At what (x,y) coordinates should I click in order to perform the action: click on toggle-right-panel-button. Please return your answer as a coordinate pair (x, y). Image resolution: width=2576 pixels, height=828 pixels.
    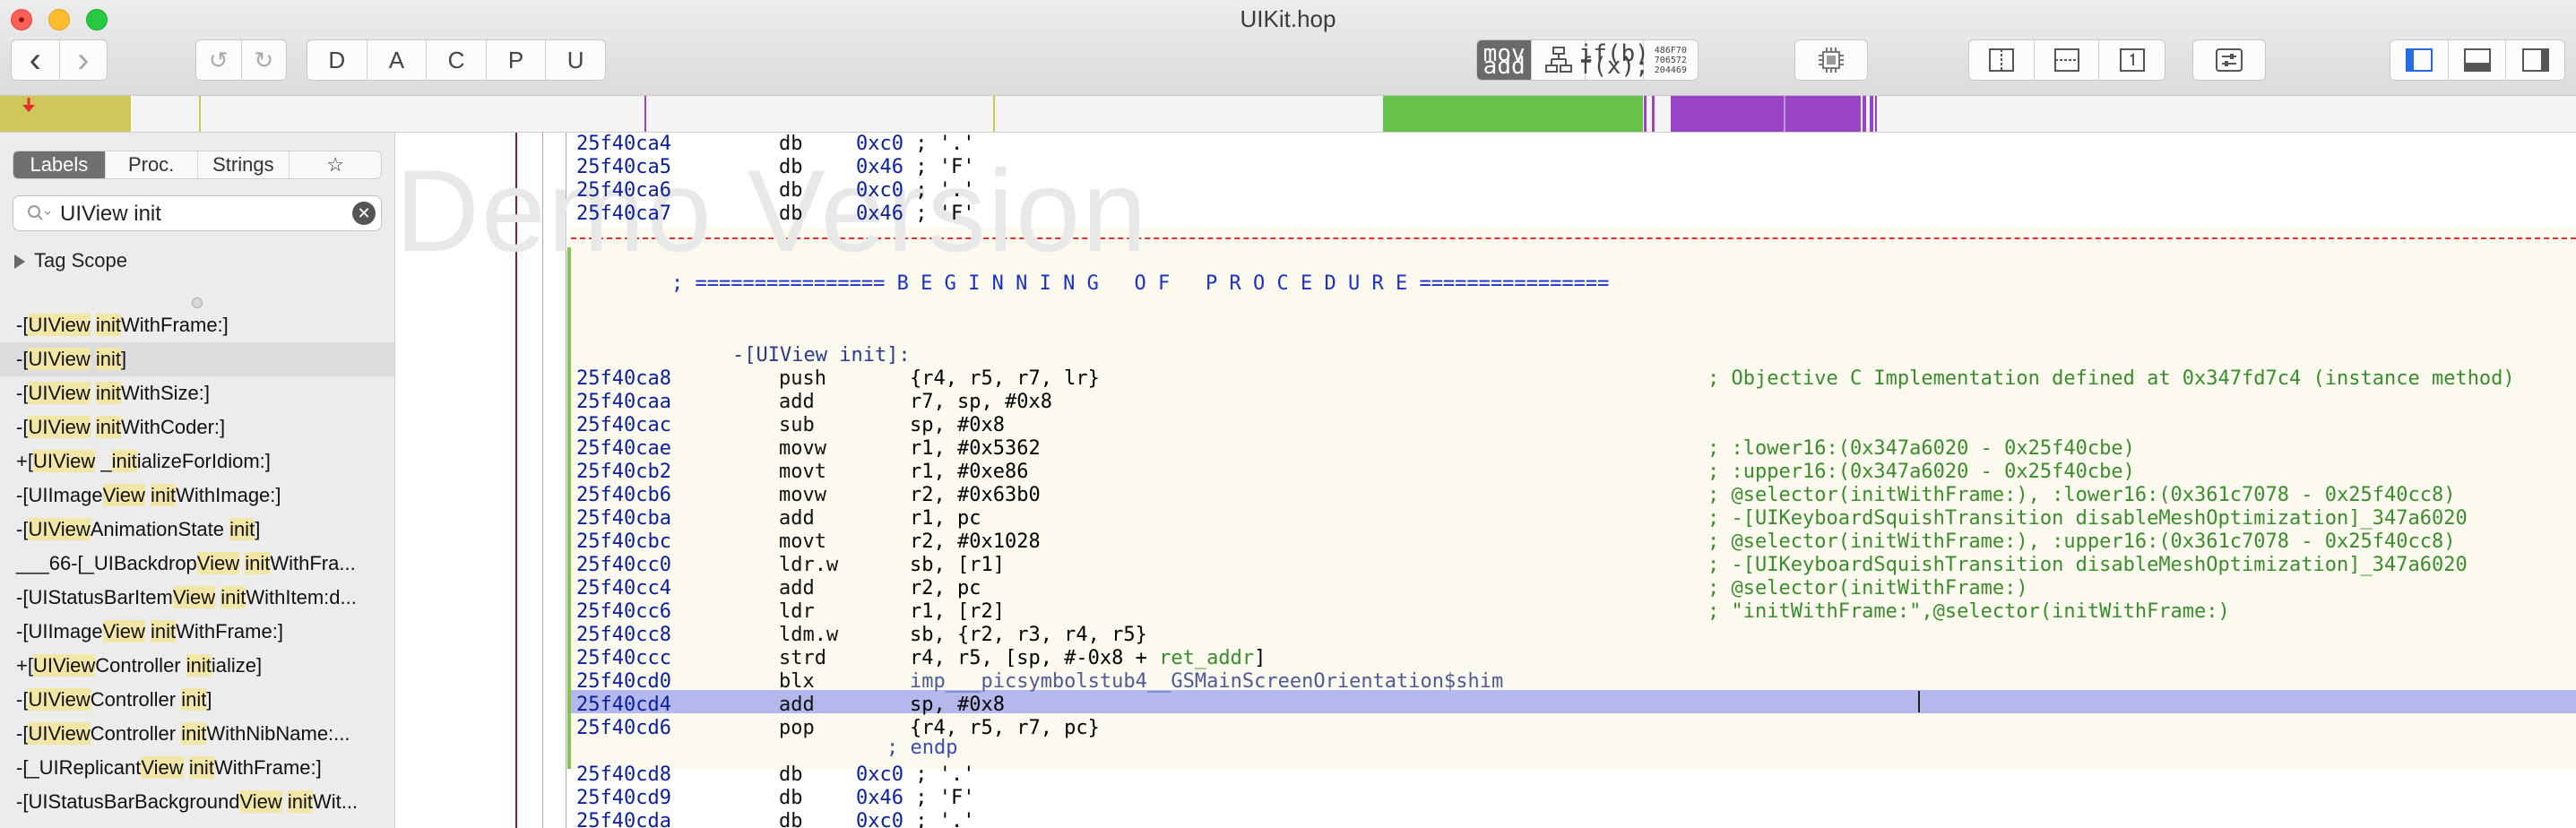
    Looking at the image, I should click on (2535, 60).